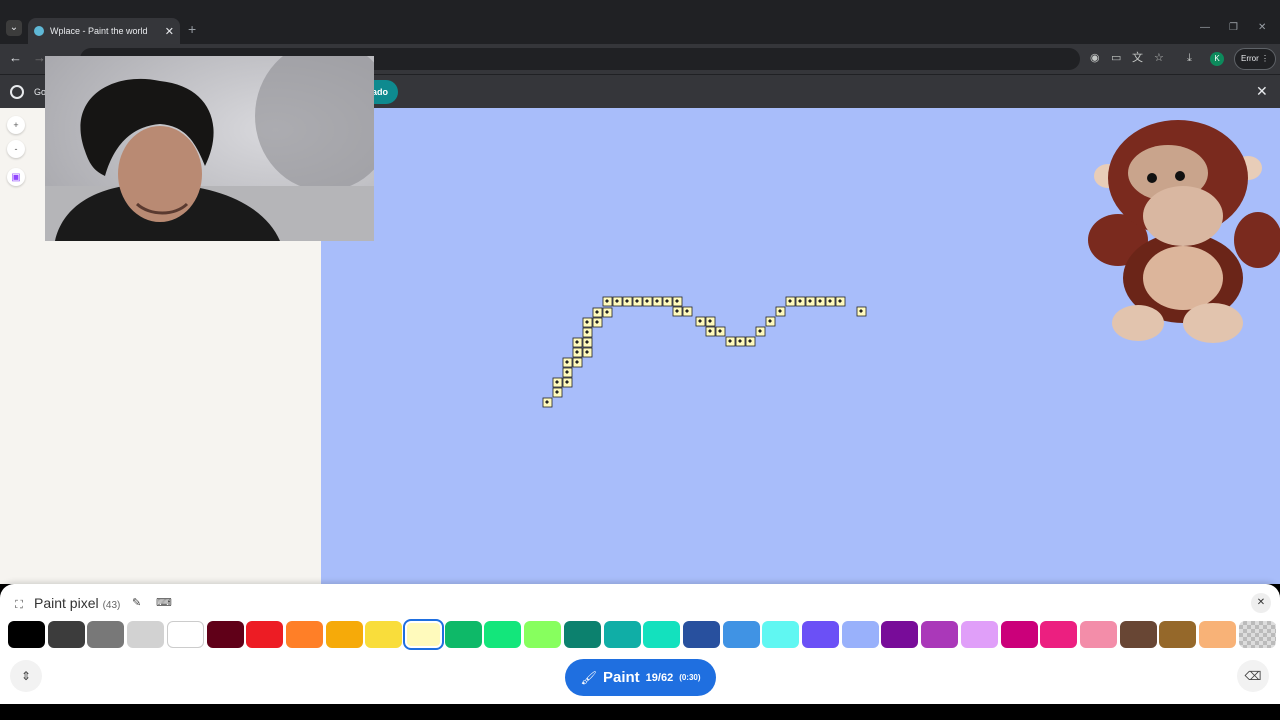 The width and height of the screenshot is (1280, 720). Describe the element at coordinates (1095, 58) in the screenshot. I see `tracking-off-icon: ◉` at that location.